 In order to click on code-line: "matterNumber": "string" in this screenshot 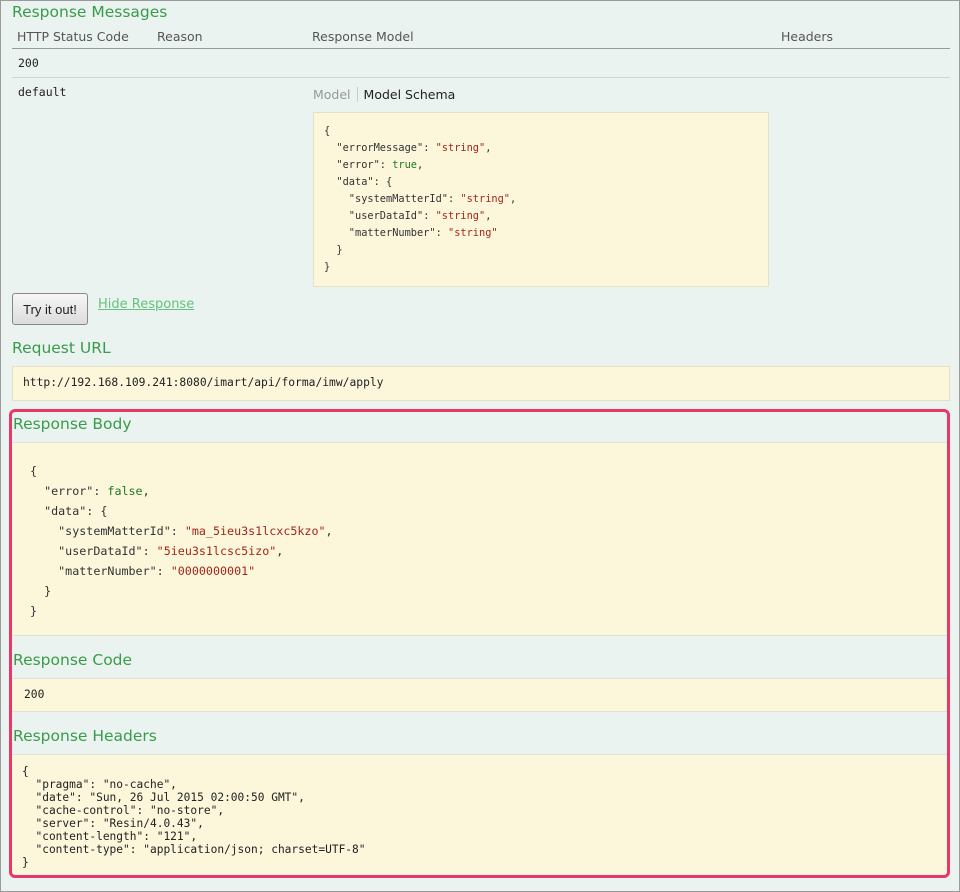, I will do `click(411, 233)`.